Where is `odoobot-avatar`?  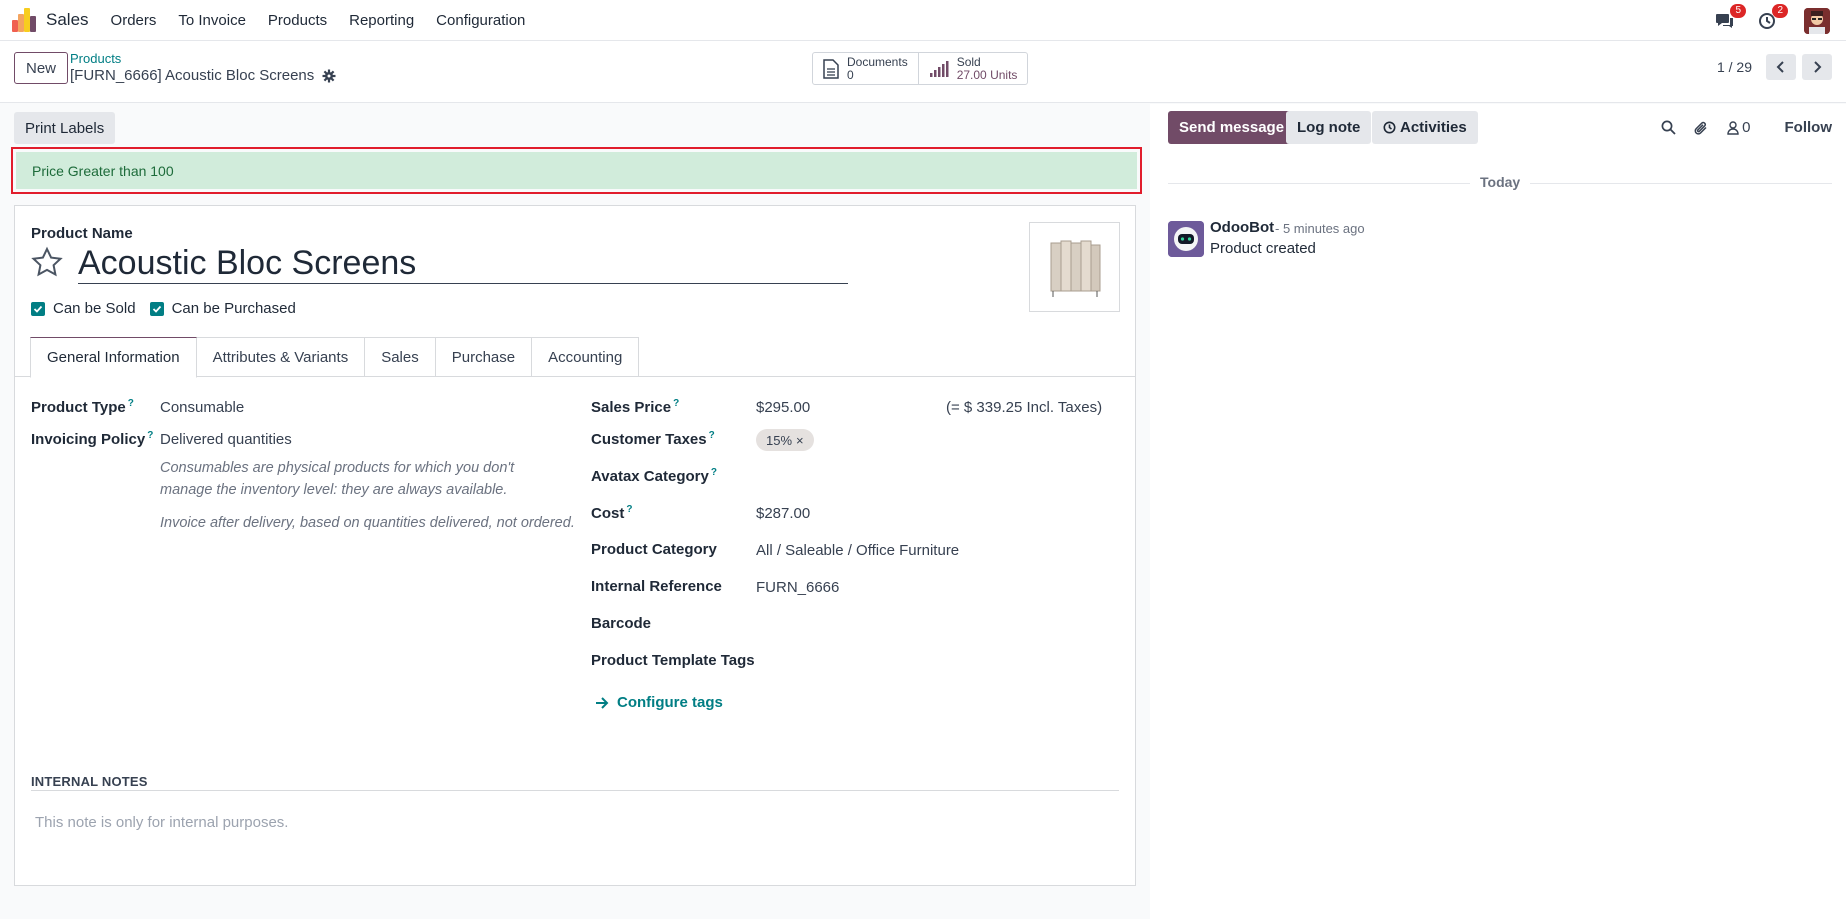
odoobot-avatar is located at coordinates (1186, 239).